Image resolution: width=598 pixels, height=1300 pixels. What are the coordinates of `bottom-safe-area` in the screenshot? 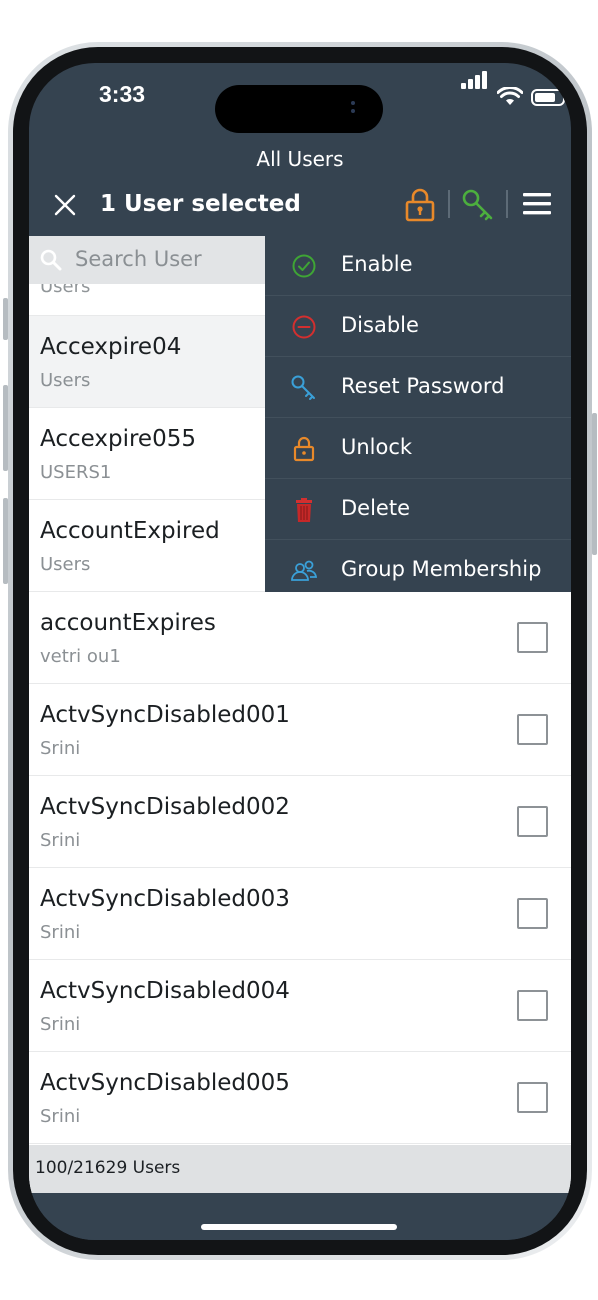 It's located at (300, 1216).